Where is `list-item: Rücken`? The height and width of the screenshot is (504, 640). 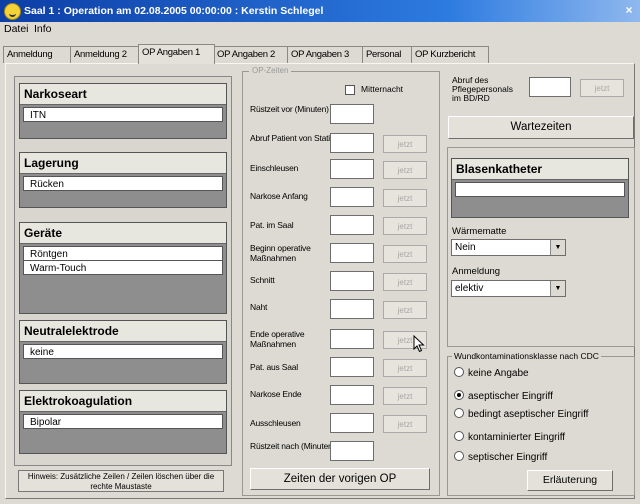 list-item: Rücken is located at coordinates (123, 183).